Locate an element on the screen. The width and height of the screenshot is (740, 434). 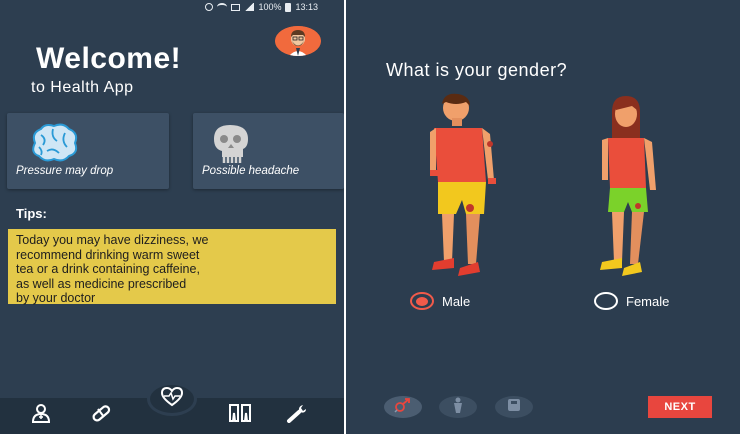
brain-icon is located at coordinates (54, 145).